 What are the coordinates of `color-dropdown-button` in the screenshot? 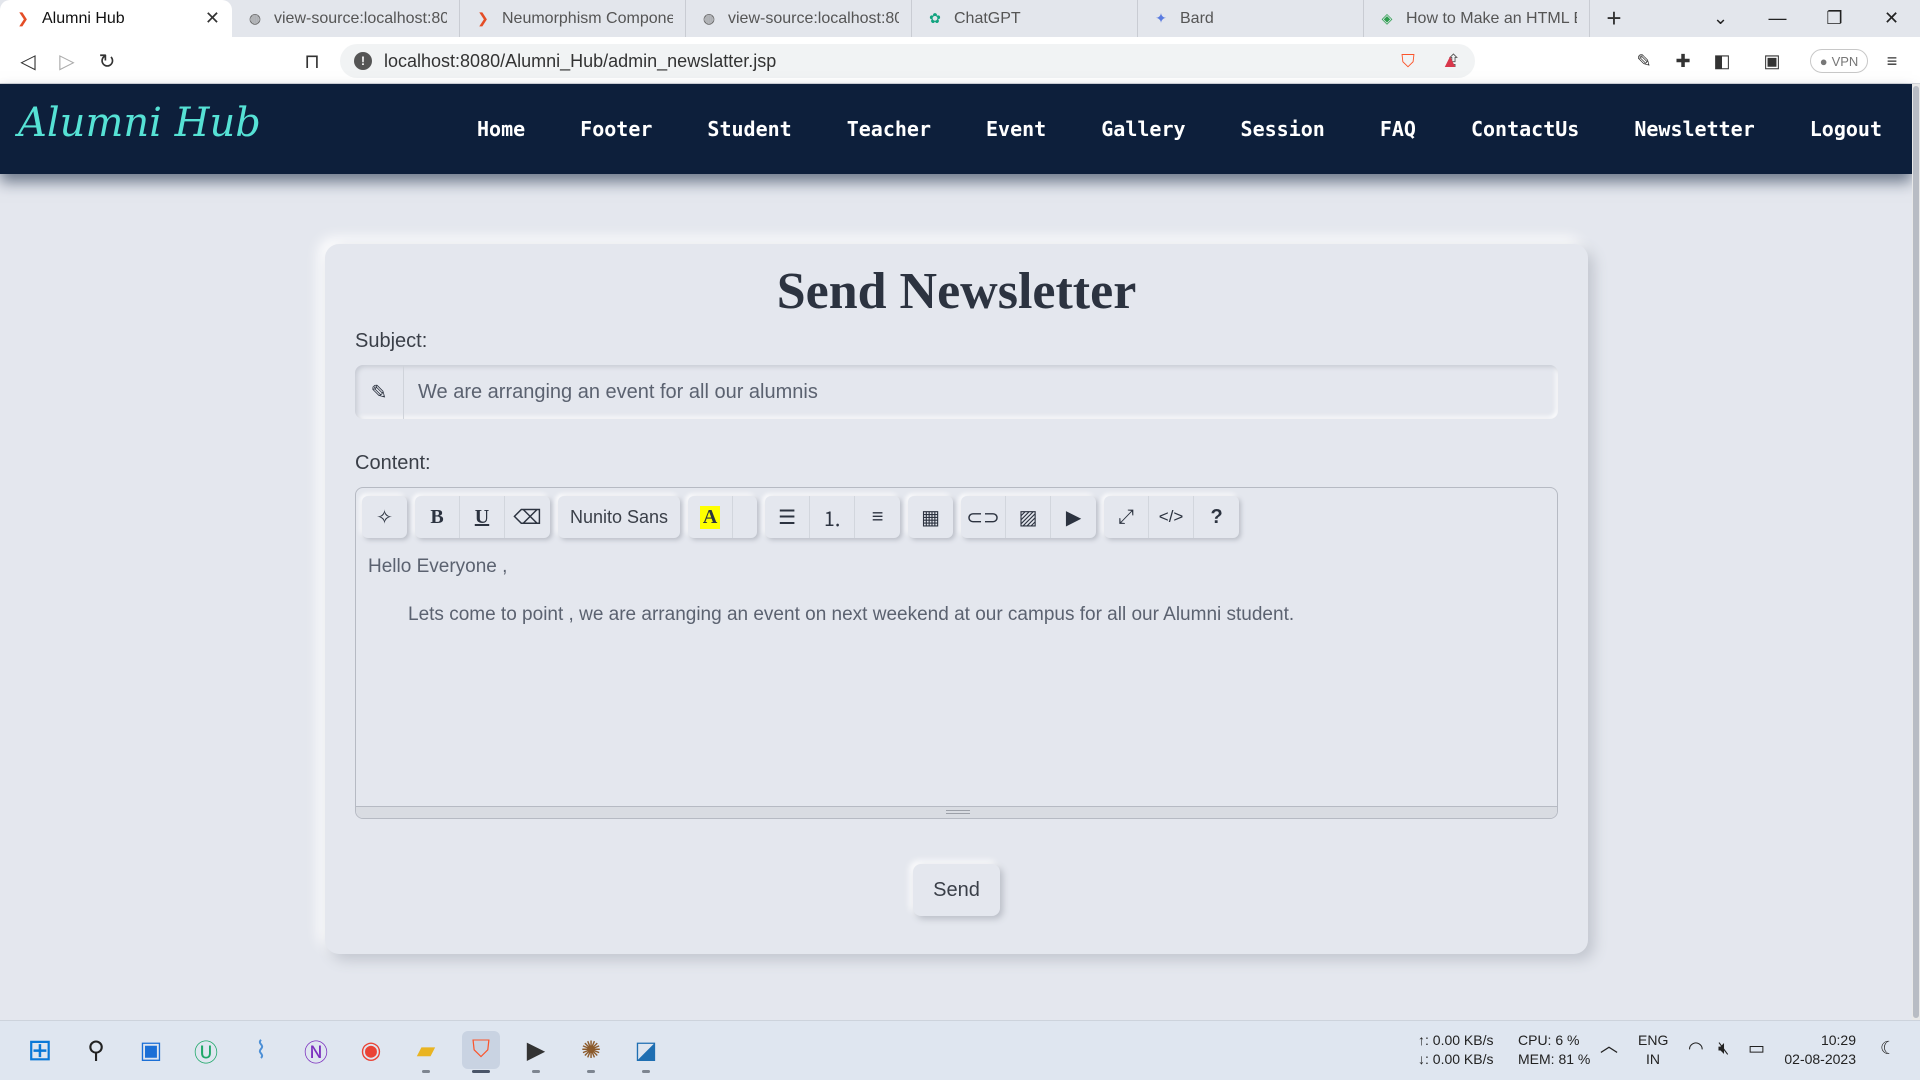 It's located at (745, 517).